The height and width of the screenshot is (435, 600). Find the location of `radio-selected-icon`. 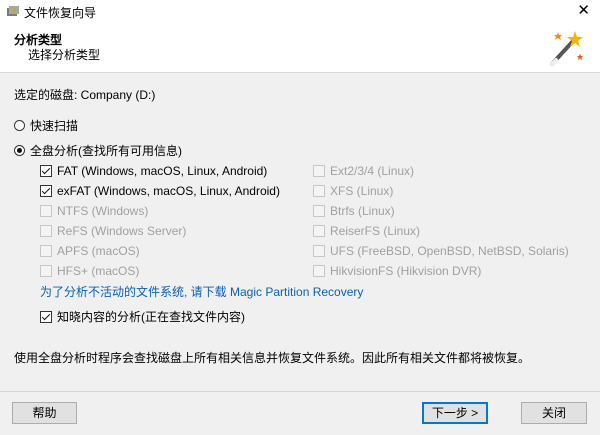

radio-selected-icon is located at coordinates (19, 150).